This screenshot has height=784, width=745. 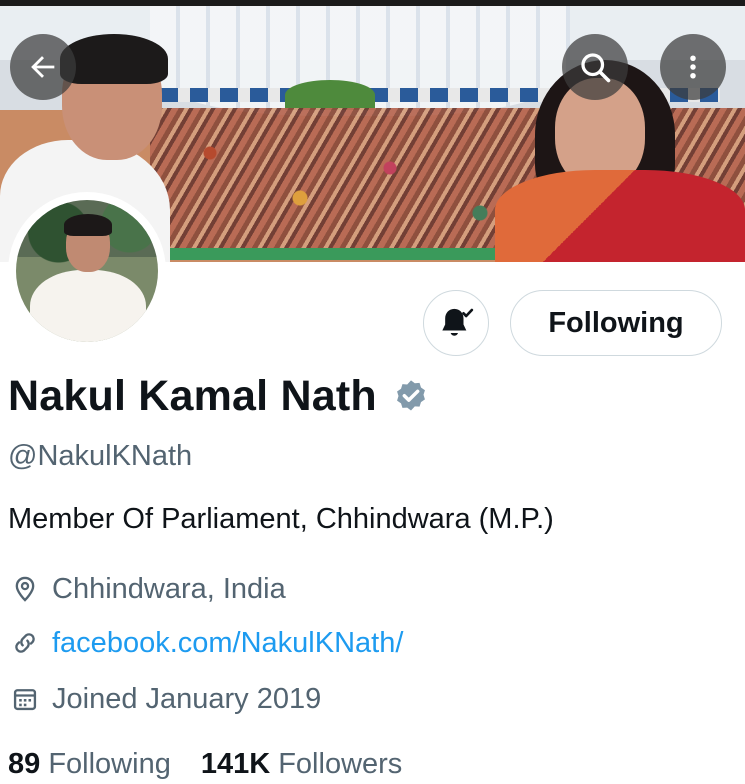 I want to click on bell-check-icon, so click(x=458, y=322).